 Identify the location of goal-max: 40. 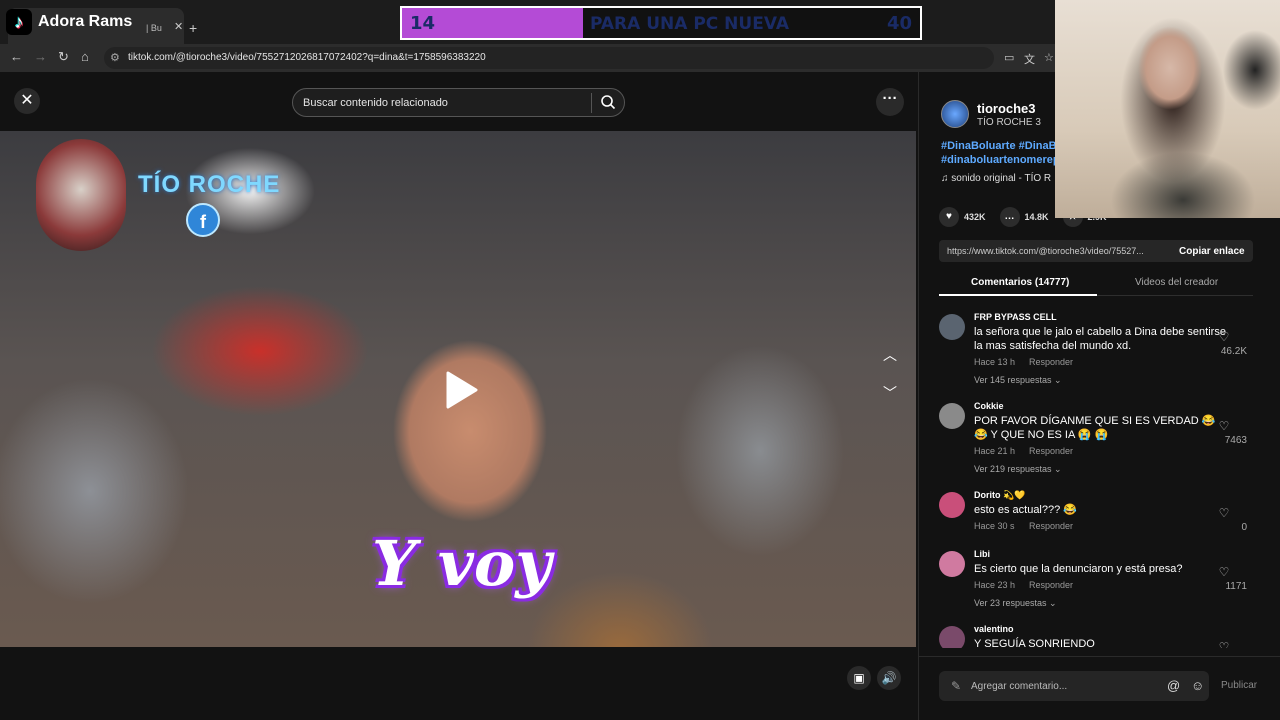
(899, 23).